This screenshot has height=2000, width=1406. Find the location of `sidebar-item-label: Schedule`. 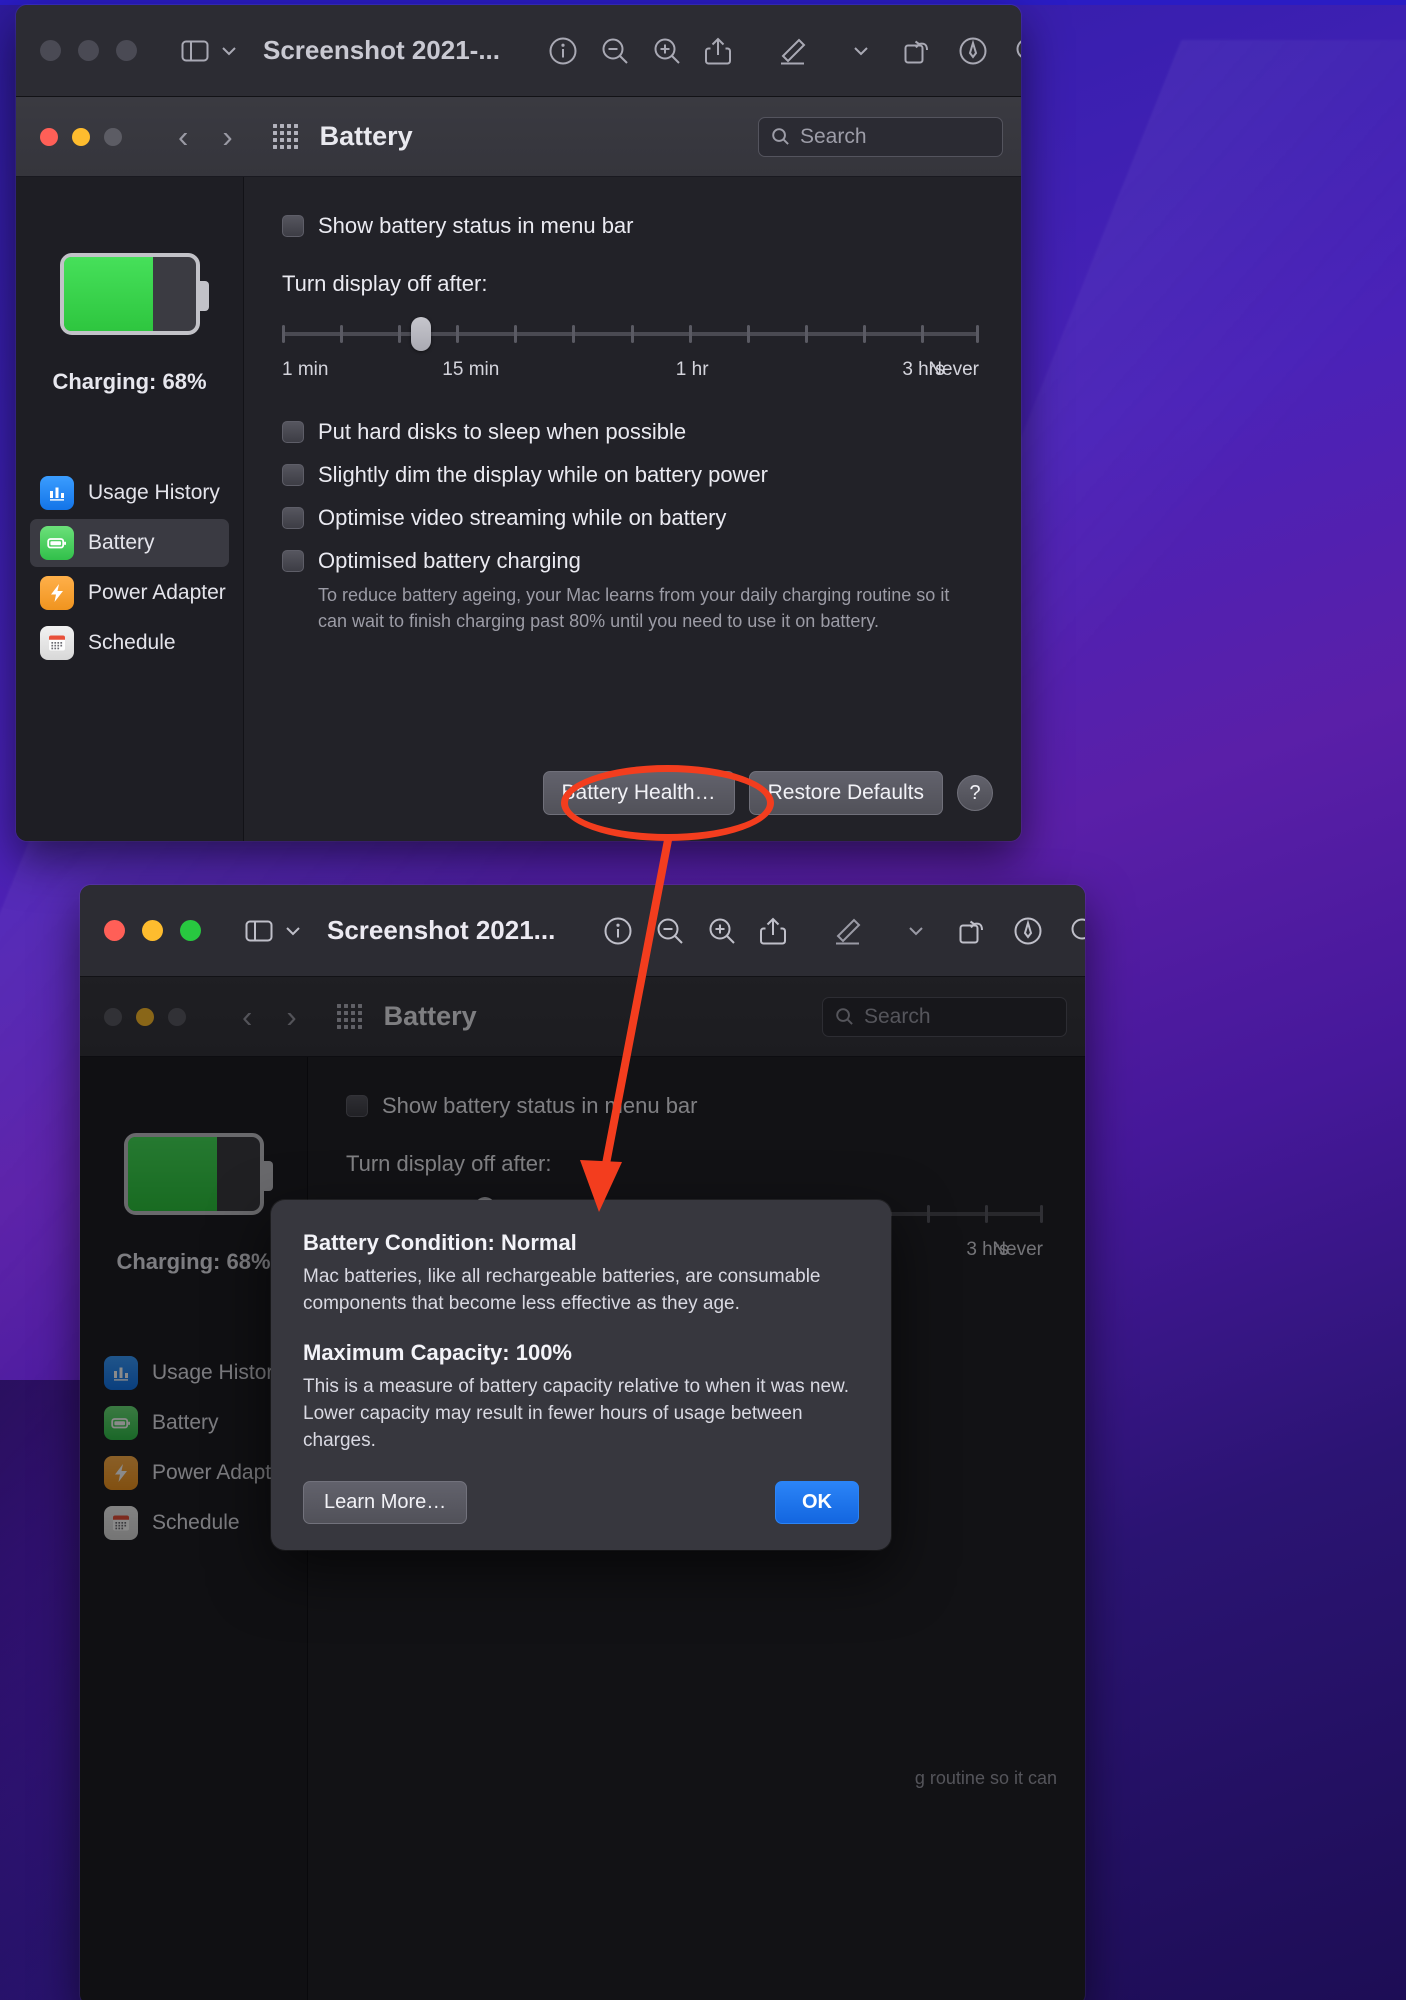

sidebar-item-label: Schedule is located at coordinates (132, 642).